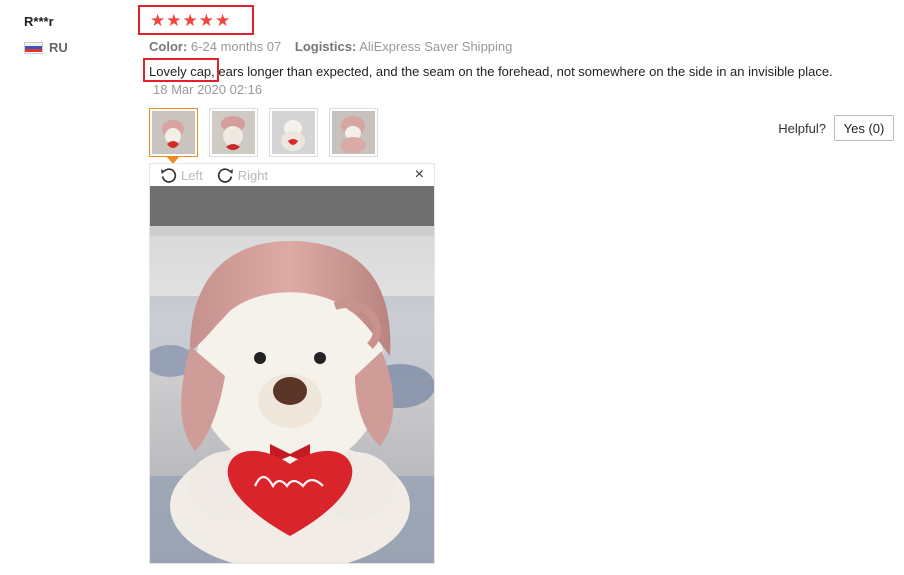 This screenshot has height=575, width=904. Describe the element at coordinates (169, 175) in the screenshot. I see `rotate-left-icon` at that location.